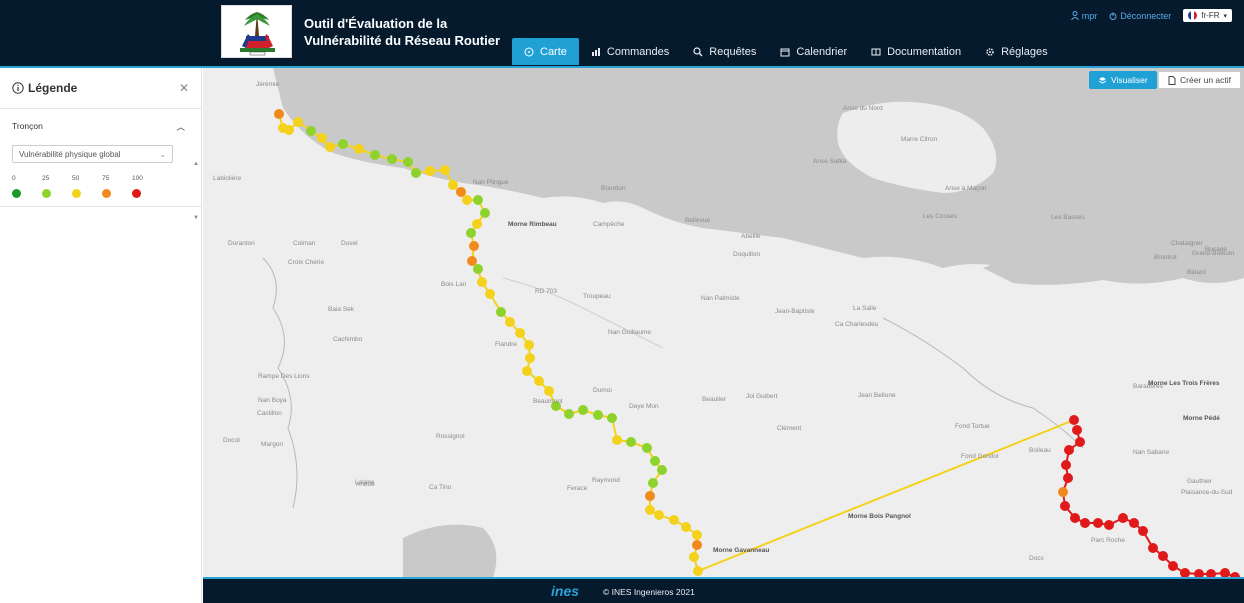 The width and height of the screenshot is (1244, 603). What do you see at coordinates (1083, 16) in the screenshot?
I see `user-link: mpr` at bounding box center [1083, 16].